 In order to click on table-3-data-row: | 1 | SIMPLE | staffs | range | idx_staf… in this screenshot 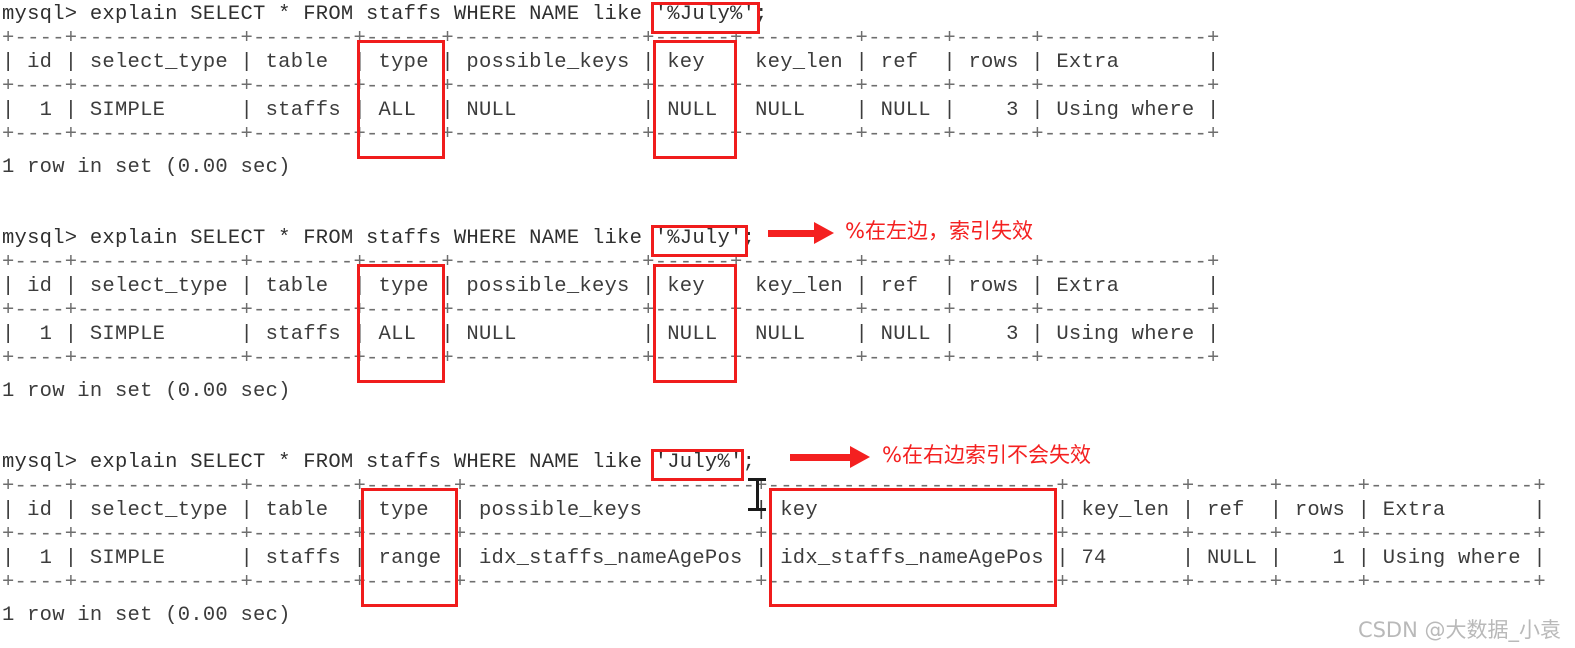, I will do `click(774, 558)`.